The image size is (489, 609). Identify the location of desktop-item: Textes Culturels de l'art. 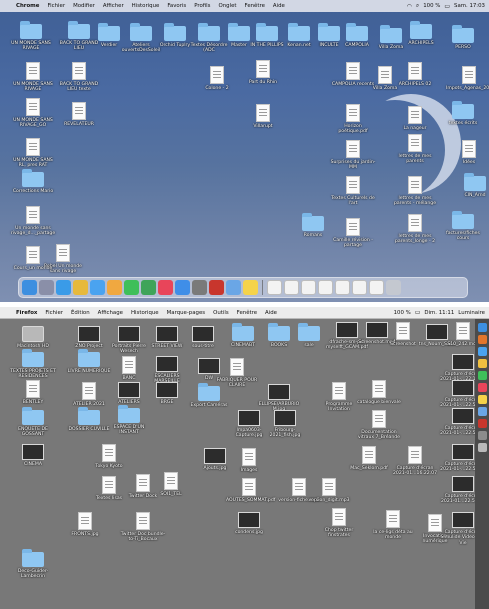
(353, 191).